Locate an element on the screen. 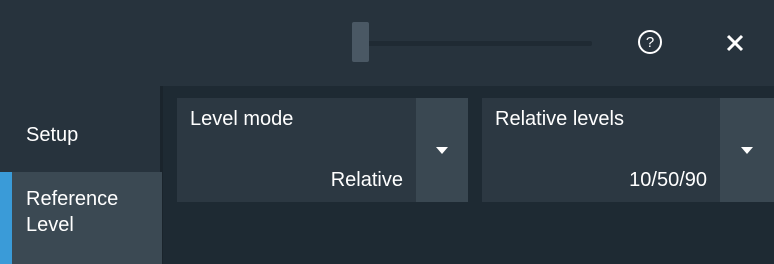 The image size is (774, 264). level-mode-label: Level mode is located at coordinates (242, 119).